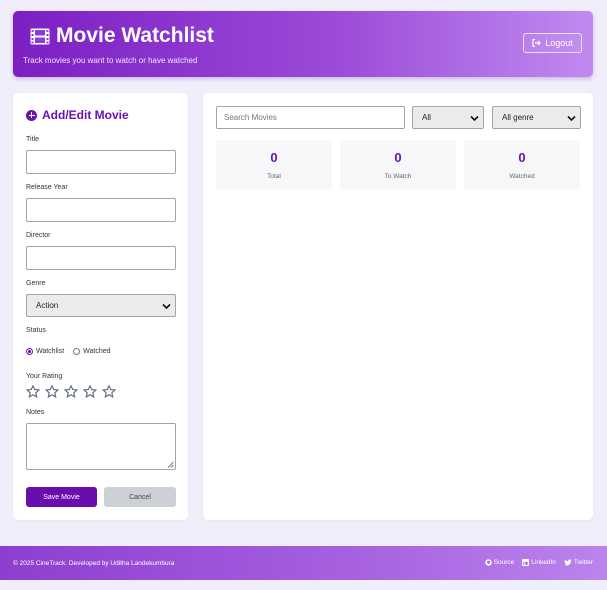  Describe the element at coordinates (426, 117) in the screenshot. I see `status-filter-value: All` at that location.